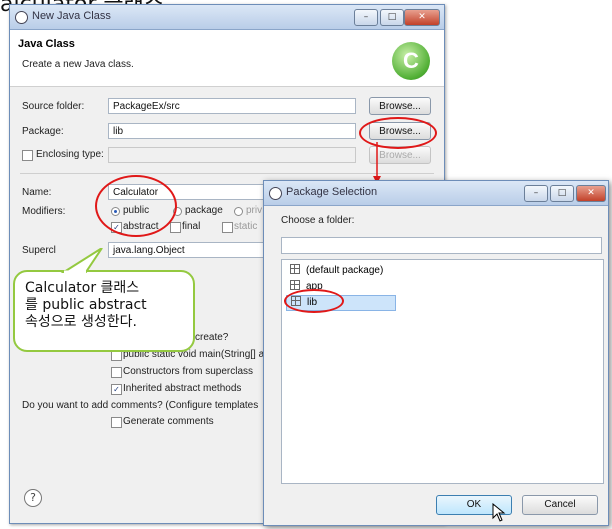  Describe the element at coordinates (232, 131) in the screenshot. I see `package-field: lib` at that location.